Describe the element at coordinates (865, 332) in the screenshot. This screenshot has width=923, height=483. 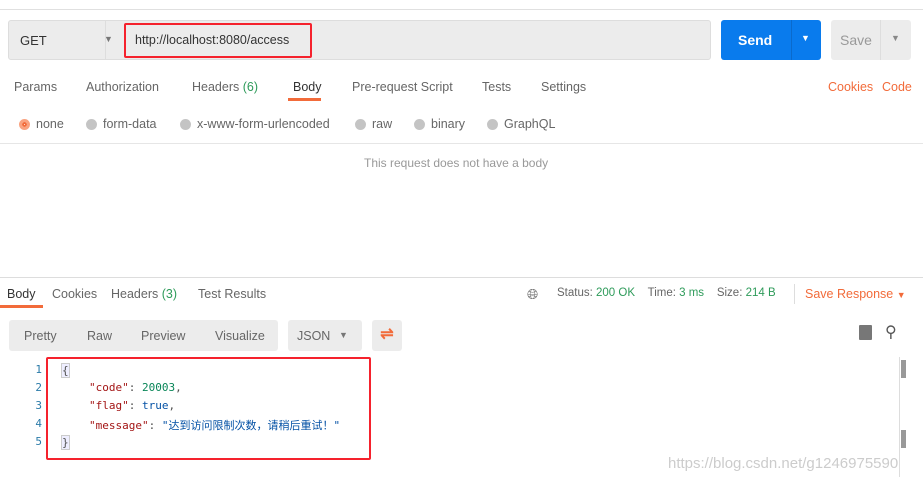
I see `copy-icon` at that location.